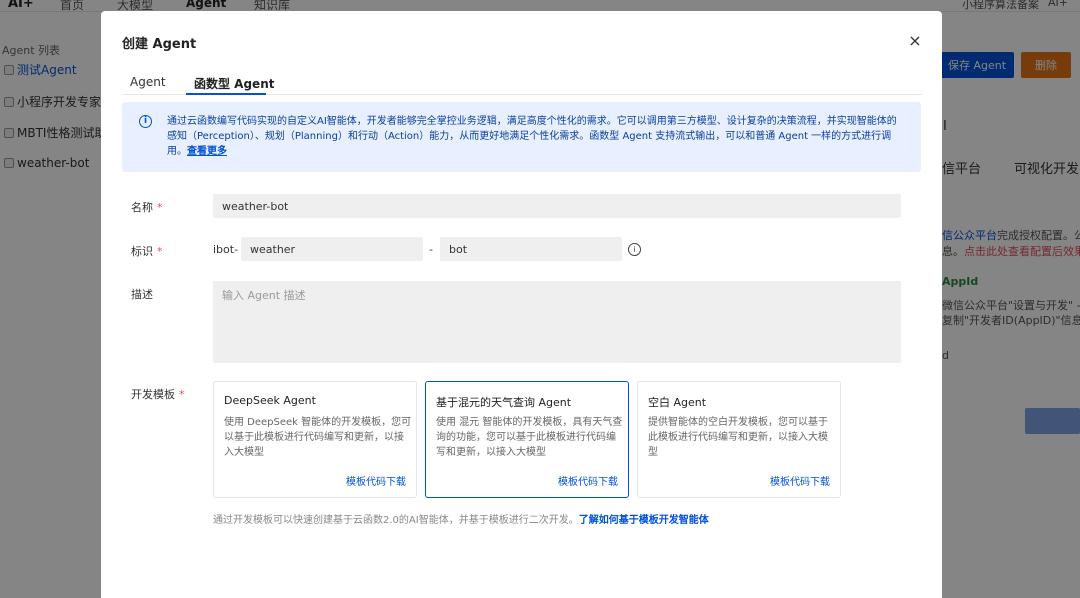 This screenshot has width=1080, height=598. What do you see at coordinates (147, 251) in the screenshot?
I see `identifier-label: 标识 *` at bounding box center [147, 251].